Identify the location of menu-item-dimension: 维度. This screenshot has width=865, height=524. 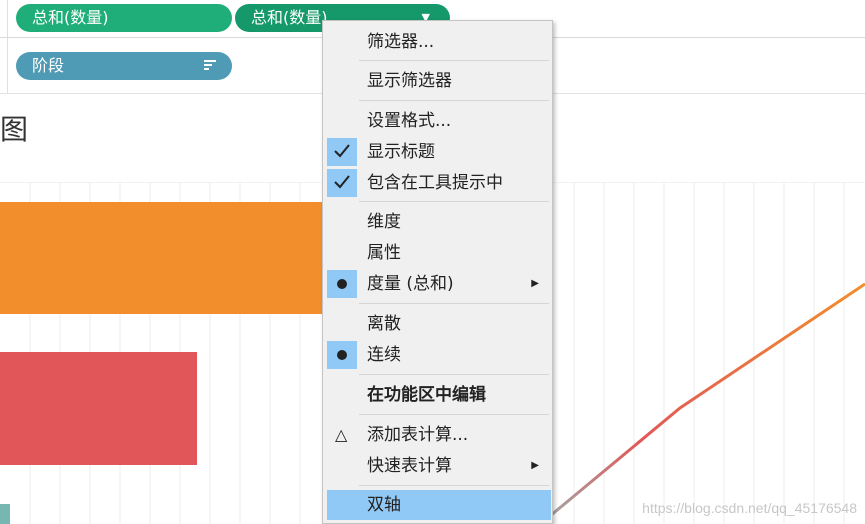
(439, 222).